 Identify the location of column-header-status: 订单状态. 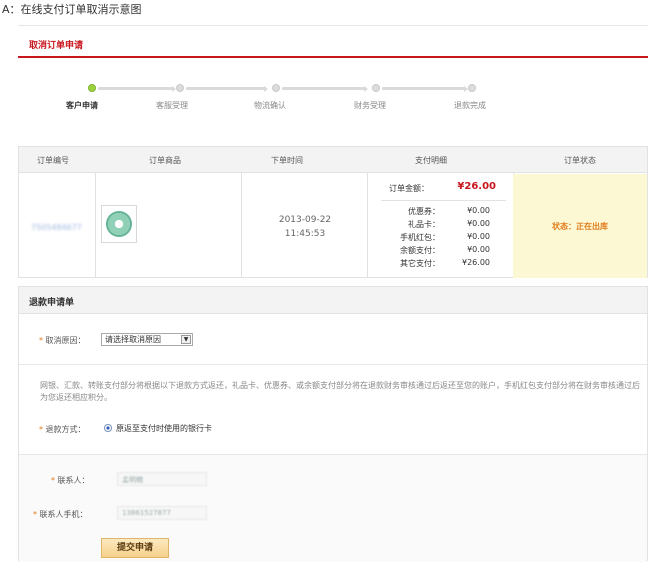
(580, 160).